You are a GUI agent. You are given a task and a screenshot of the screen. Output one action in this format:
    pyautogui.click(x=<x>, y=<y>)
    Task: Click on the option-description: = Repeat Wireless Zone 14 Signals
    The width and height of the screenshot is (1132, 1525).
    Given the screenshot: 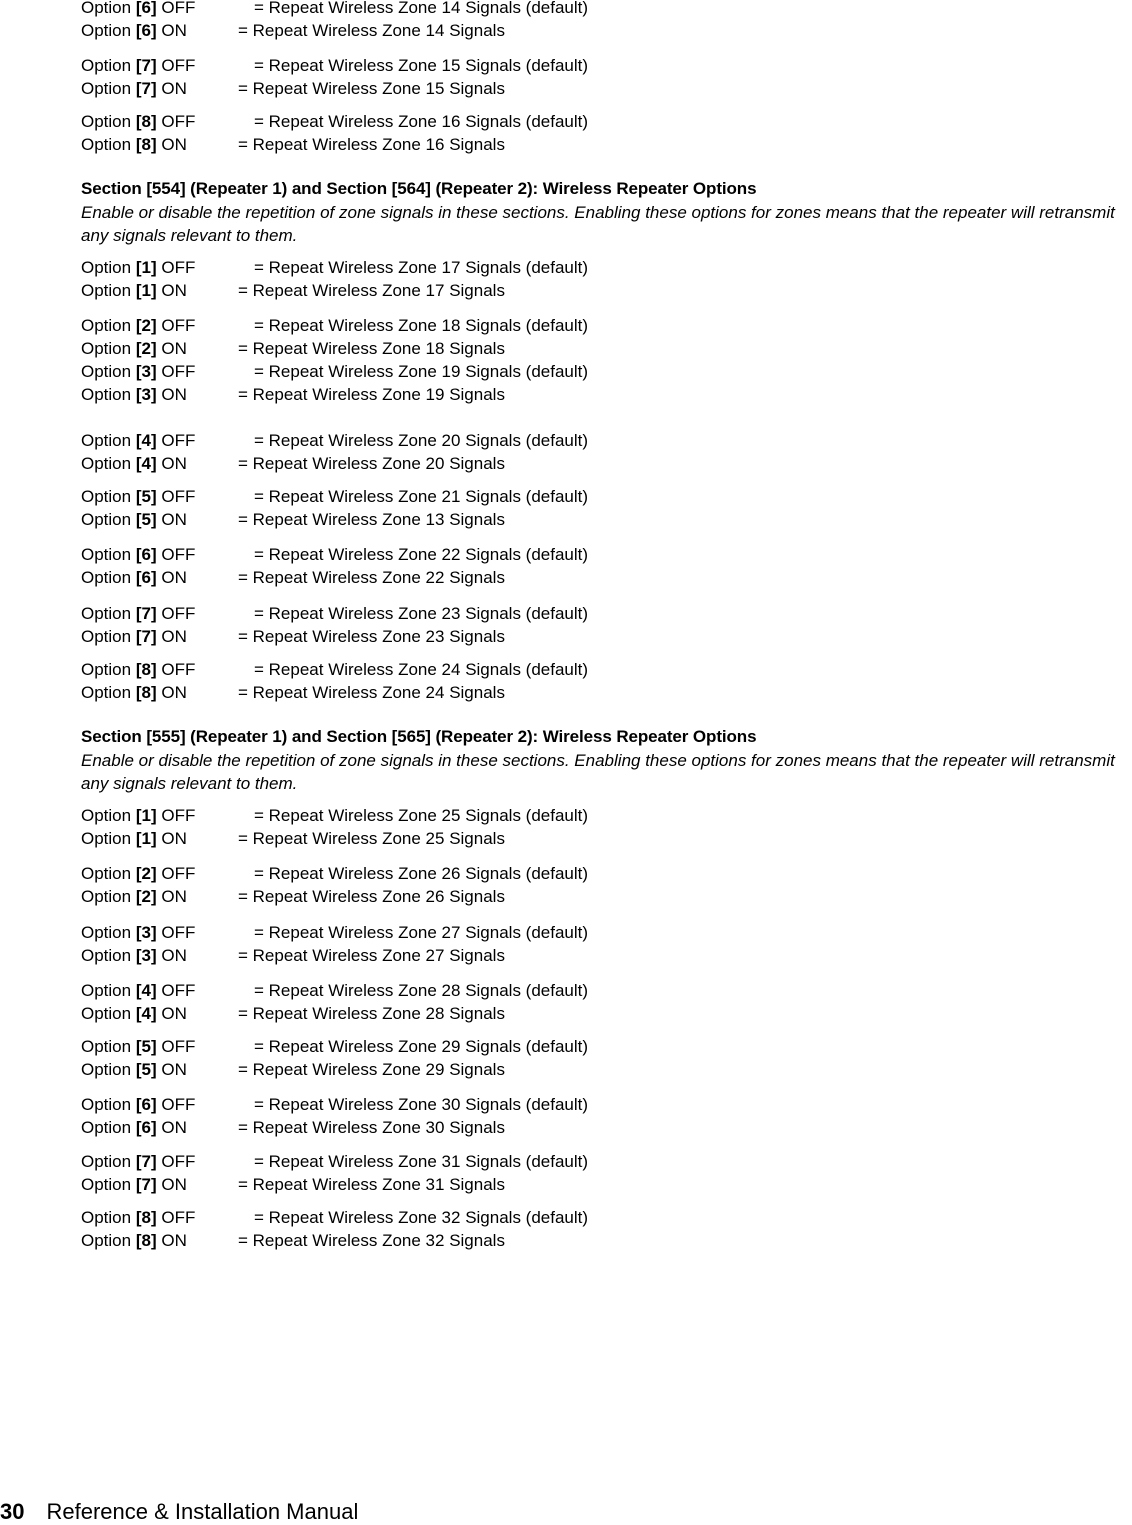 What is the action you would take?
    pyautogui.click(x=371, y=30)
    